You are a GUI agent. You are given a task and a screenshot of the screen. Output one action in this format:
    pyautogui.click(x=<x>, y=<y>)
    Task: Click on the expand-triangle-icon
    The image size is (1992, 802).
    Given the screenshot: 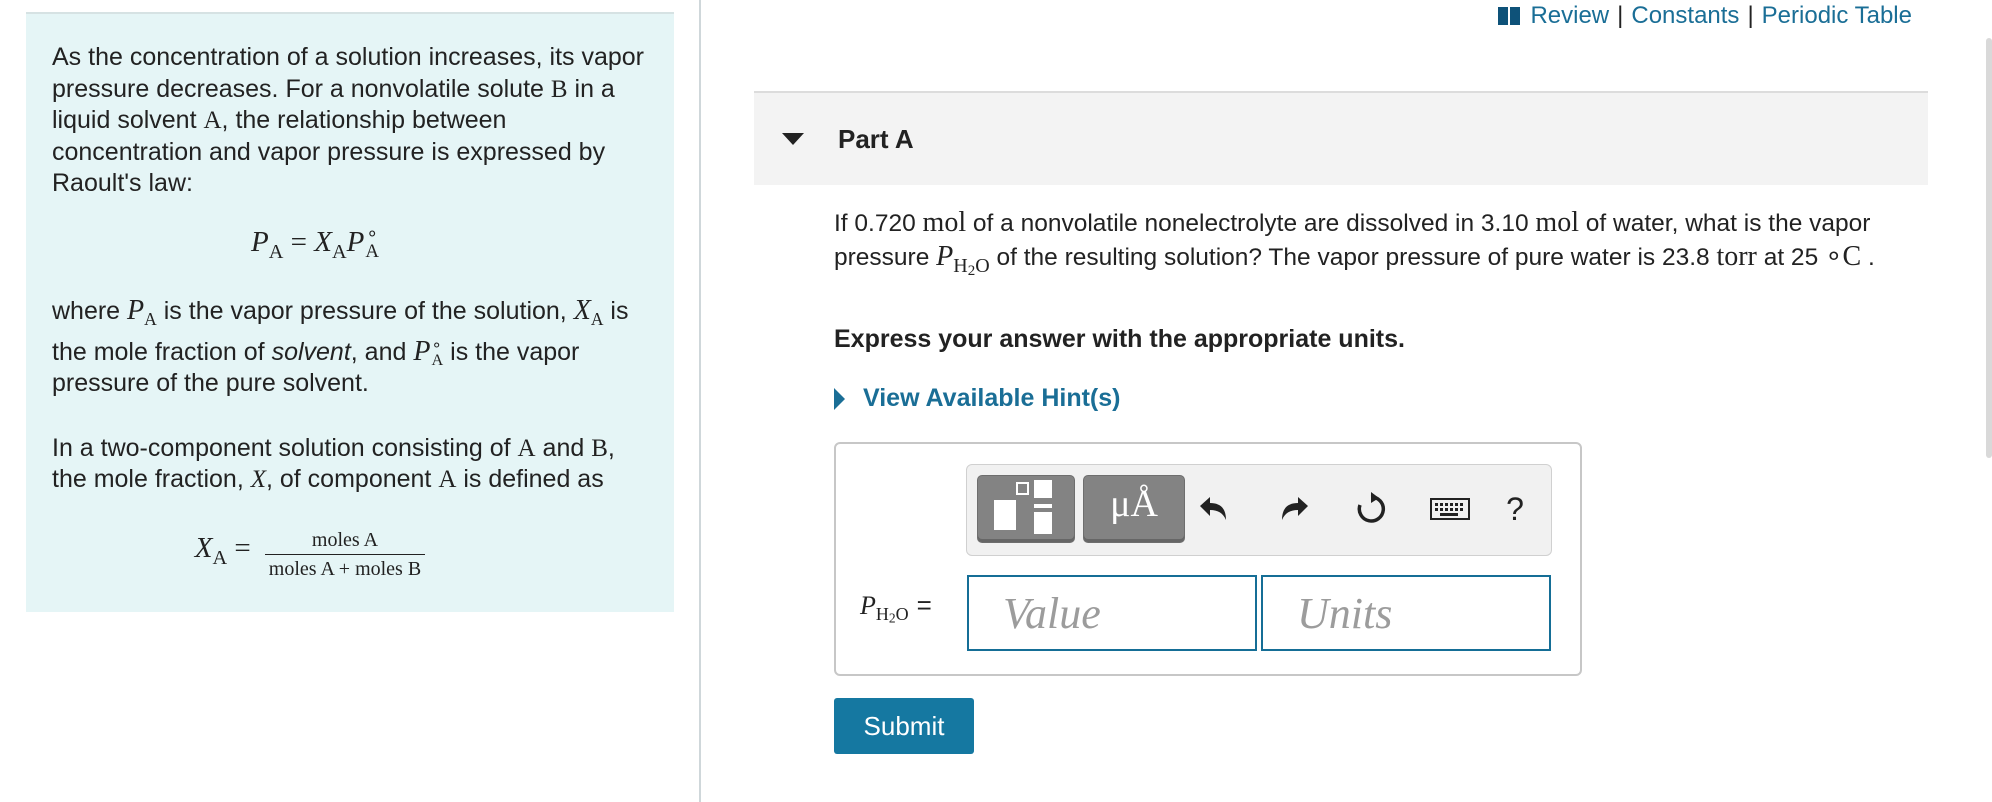 What is the action you would take?
    pyautogui.click(x=839, y=398)
    